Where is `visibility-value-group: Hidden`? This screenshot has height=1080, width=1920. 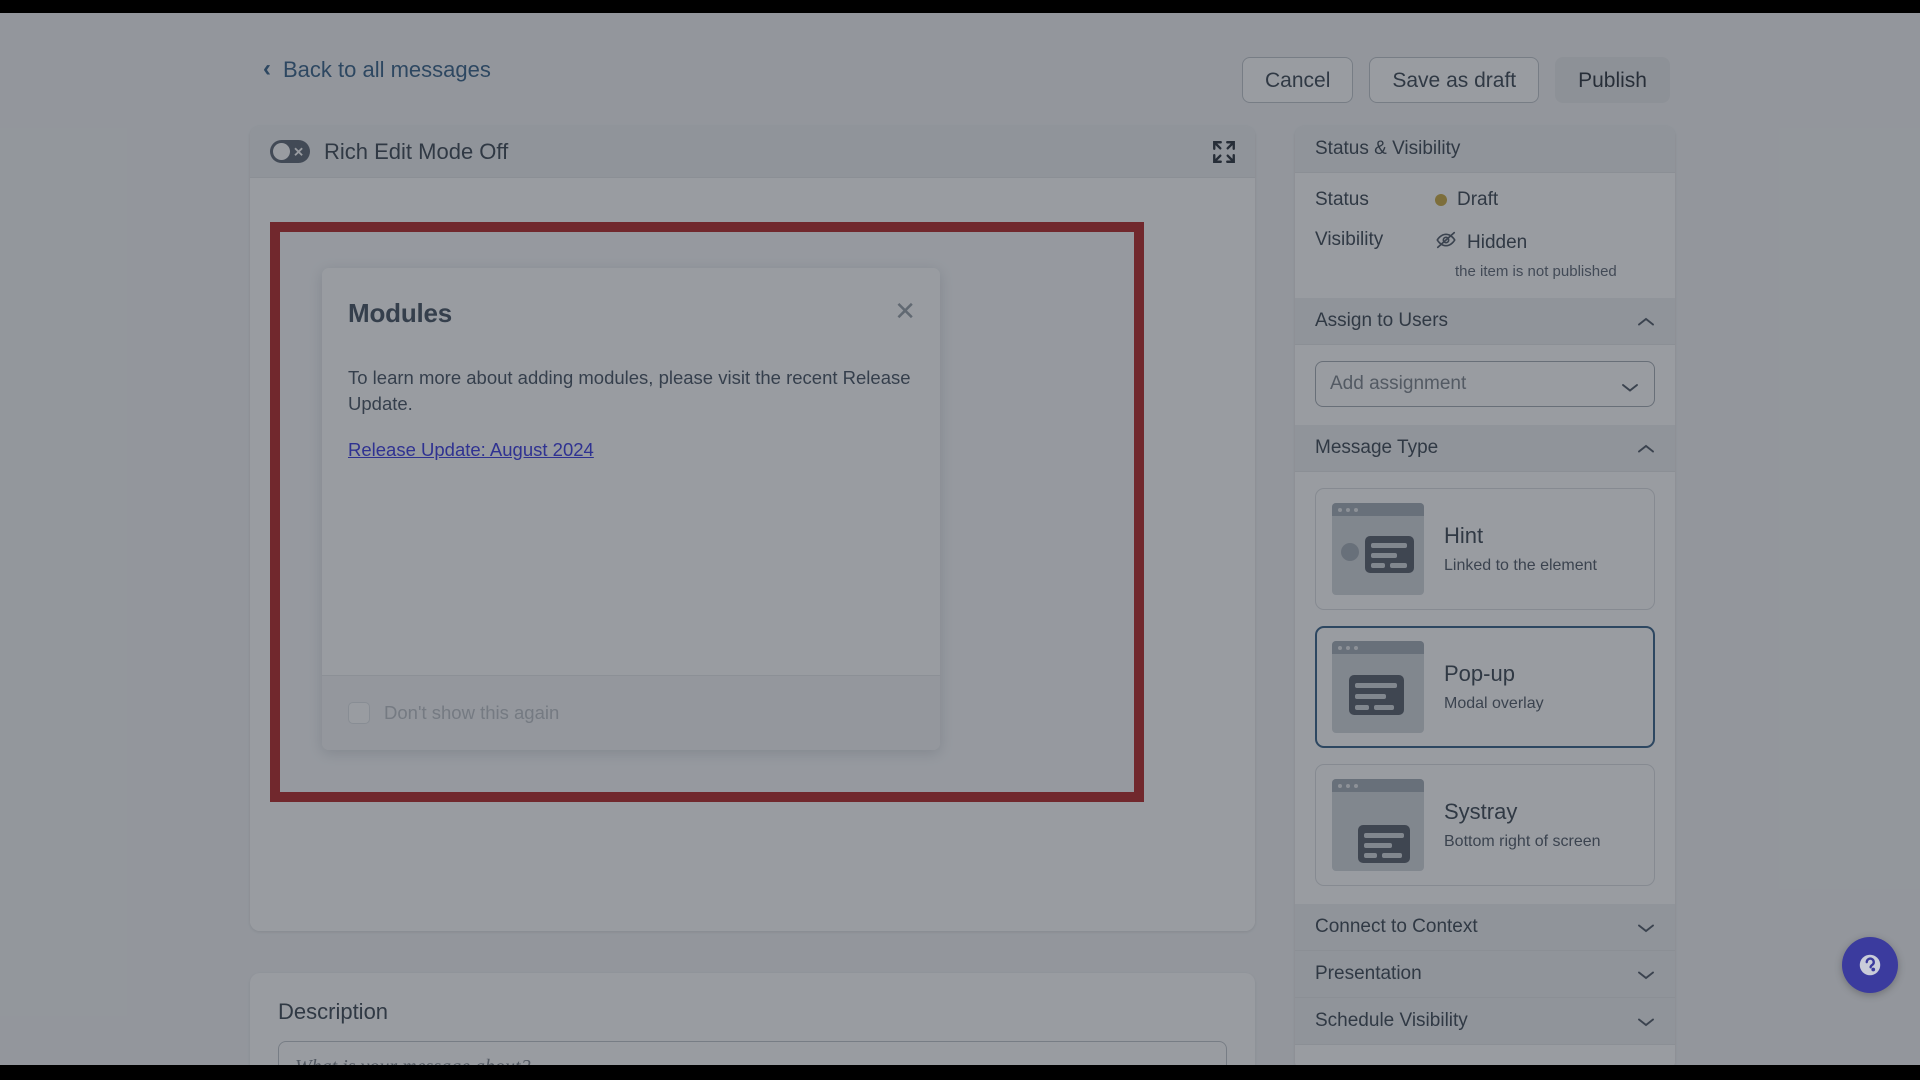 visibility-value-group: Hidden is located at coordinates (1481, 243).